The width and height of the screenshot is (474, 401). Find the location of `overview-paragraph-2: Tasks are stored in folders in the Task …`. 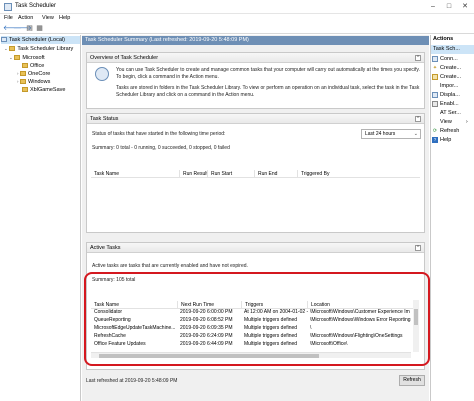

overview-paragraph-2: Tasks are stored in folders in the Task … is located at coordinates (268, 91).